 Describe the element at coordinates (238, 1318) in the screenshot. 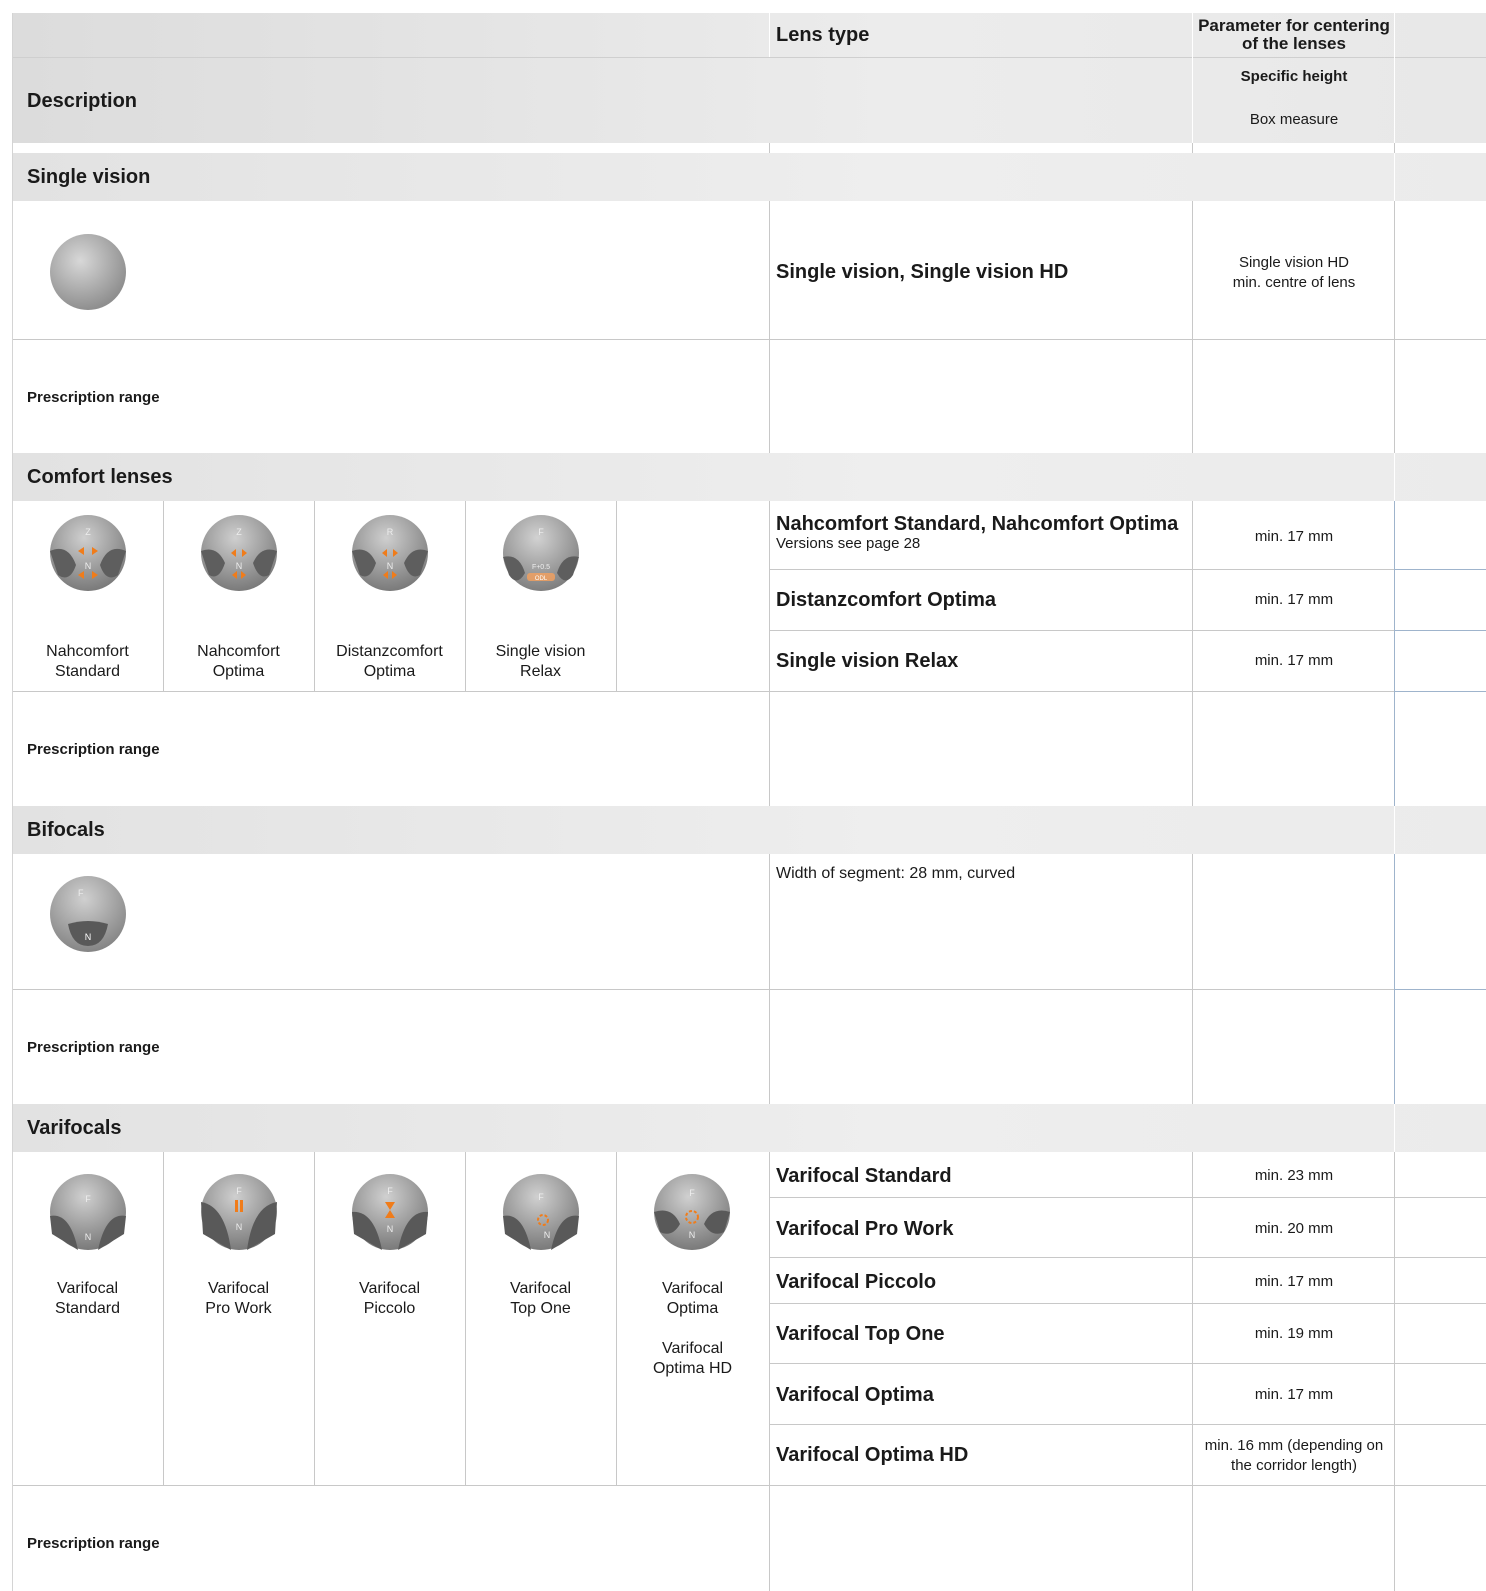

I see `varifocal-image-cell: F N Varifocal Pro Work` at that location.